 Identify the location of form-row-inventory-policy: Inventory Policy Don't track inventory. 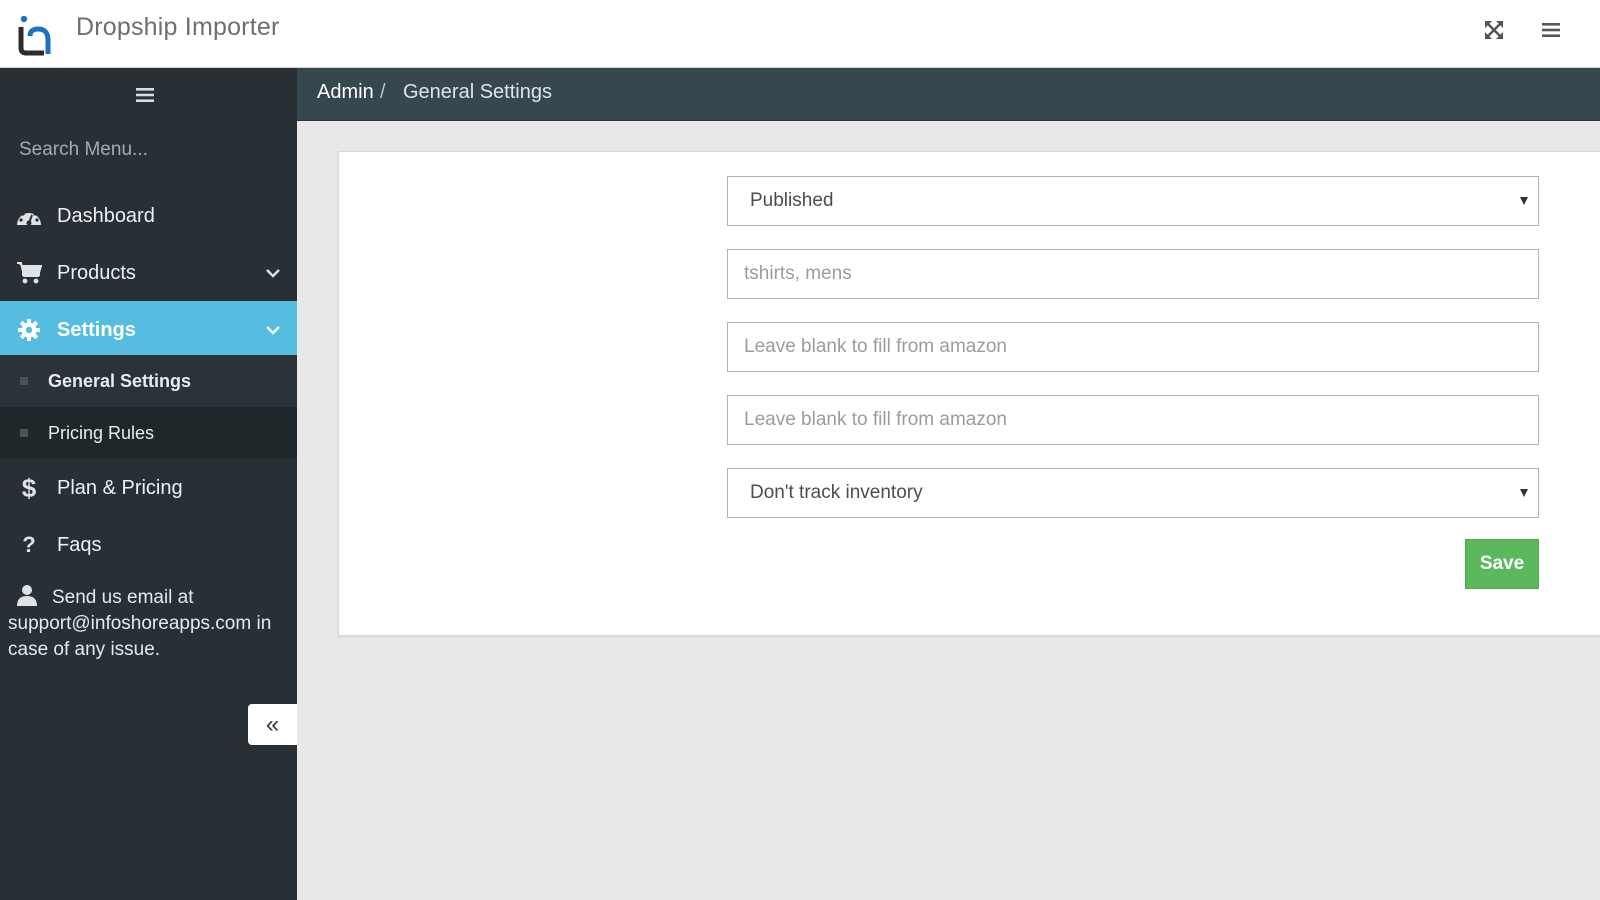
(969, 494).